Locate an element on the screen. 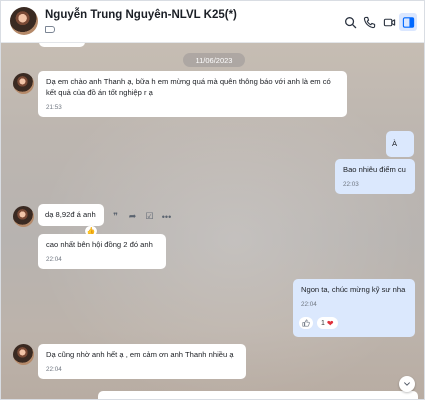 The height and width of the screenshot is (400, 425). reaction-count: 1 is located at coordinates (323, 323).